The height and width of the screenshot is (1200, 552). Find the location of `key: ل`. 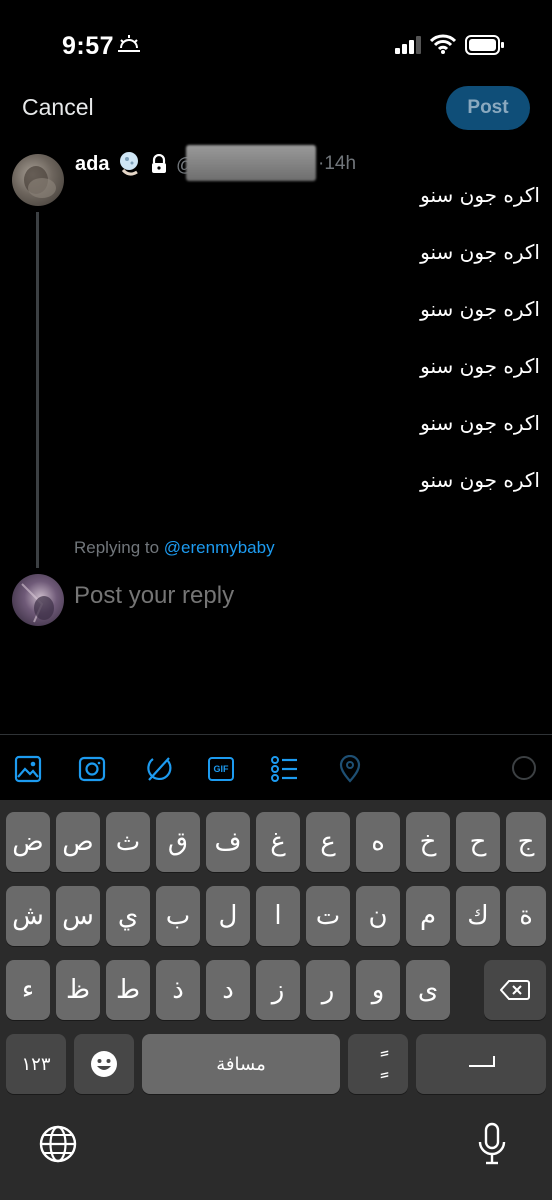

key: ل is located at coordinates (228, 916).